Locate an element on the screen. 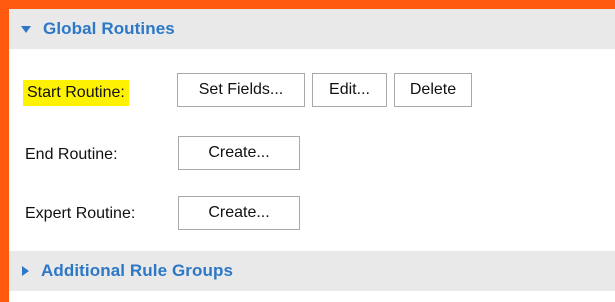 The width and height of the screenshot is (615, 302). additional-rule-groups-header: Additional Rule Groups is located at coordinates (312, 271).